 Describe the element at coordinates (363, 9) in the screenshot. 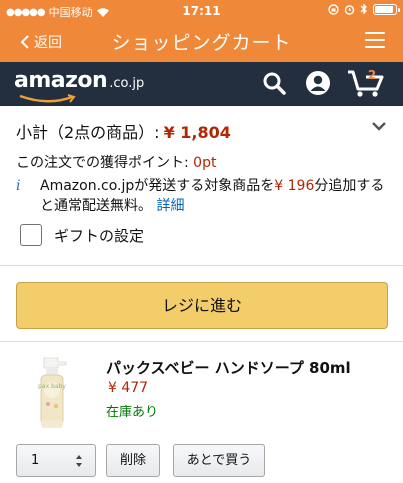

I see `bluetooth-icon` at that location.